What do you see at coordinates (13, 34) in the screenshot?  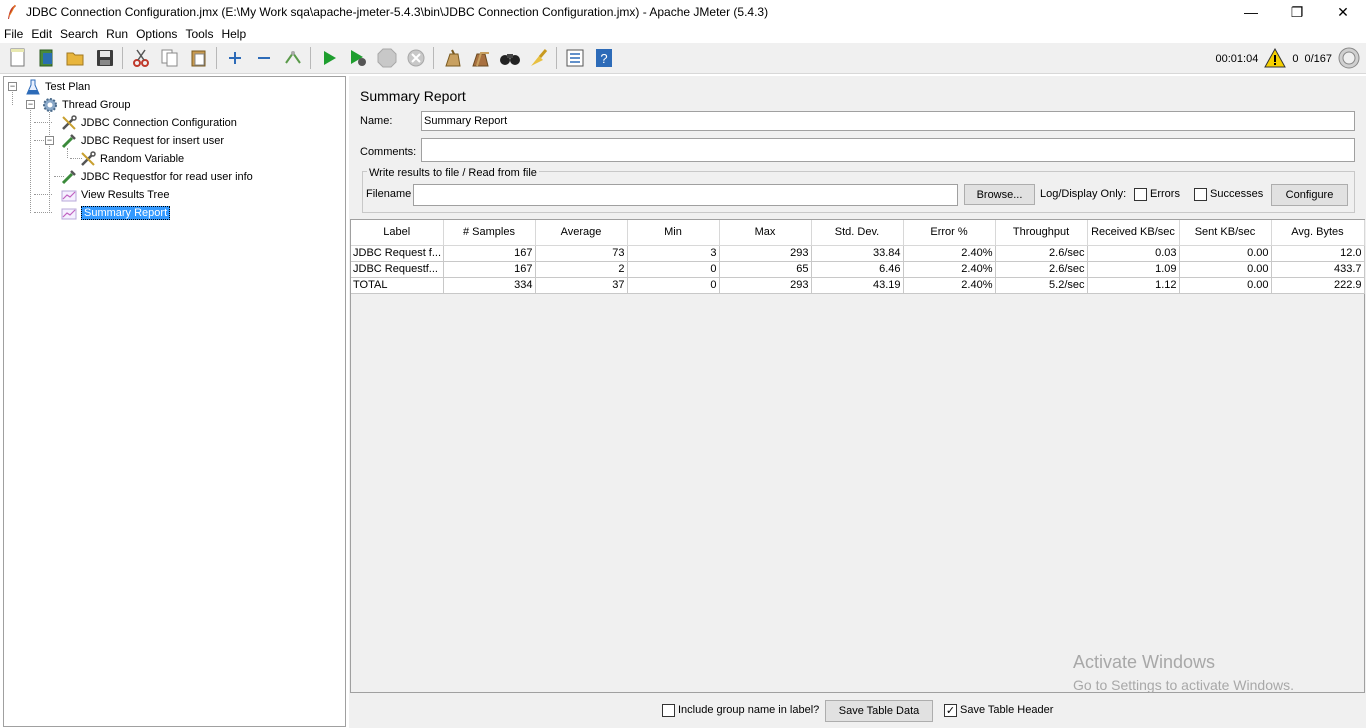 I see `menu-file: File` at bounding box center [13, 34].